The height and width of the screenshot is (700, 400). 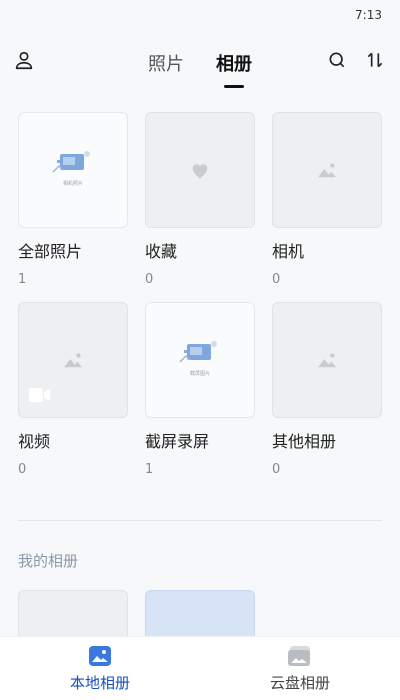 What do you see at coordinates (73, 170) in the screenshot?
I see `album-thumbnail: 相机照片` at bounding box center [73, 170].